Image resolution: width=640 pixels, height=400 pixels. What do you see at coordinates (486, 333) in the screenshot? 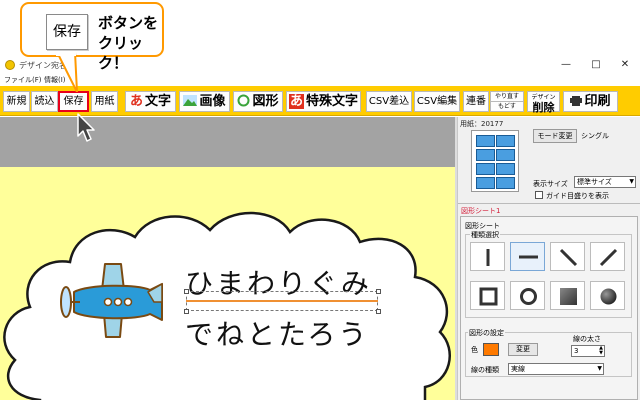
I see `shape-settings-title: 図形の設定` at bounding box center [486, 333].